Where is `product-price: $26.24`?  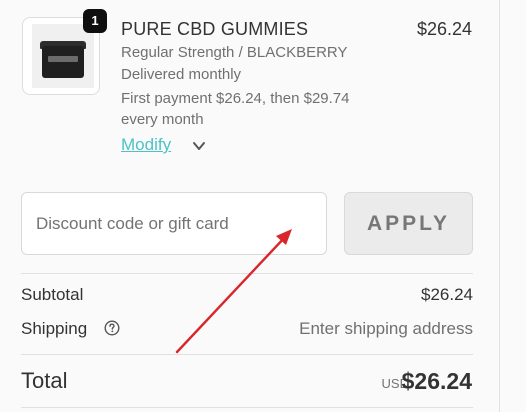
product-price: $26.24 is located at coordinates (444, 29).